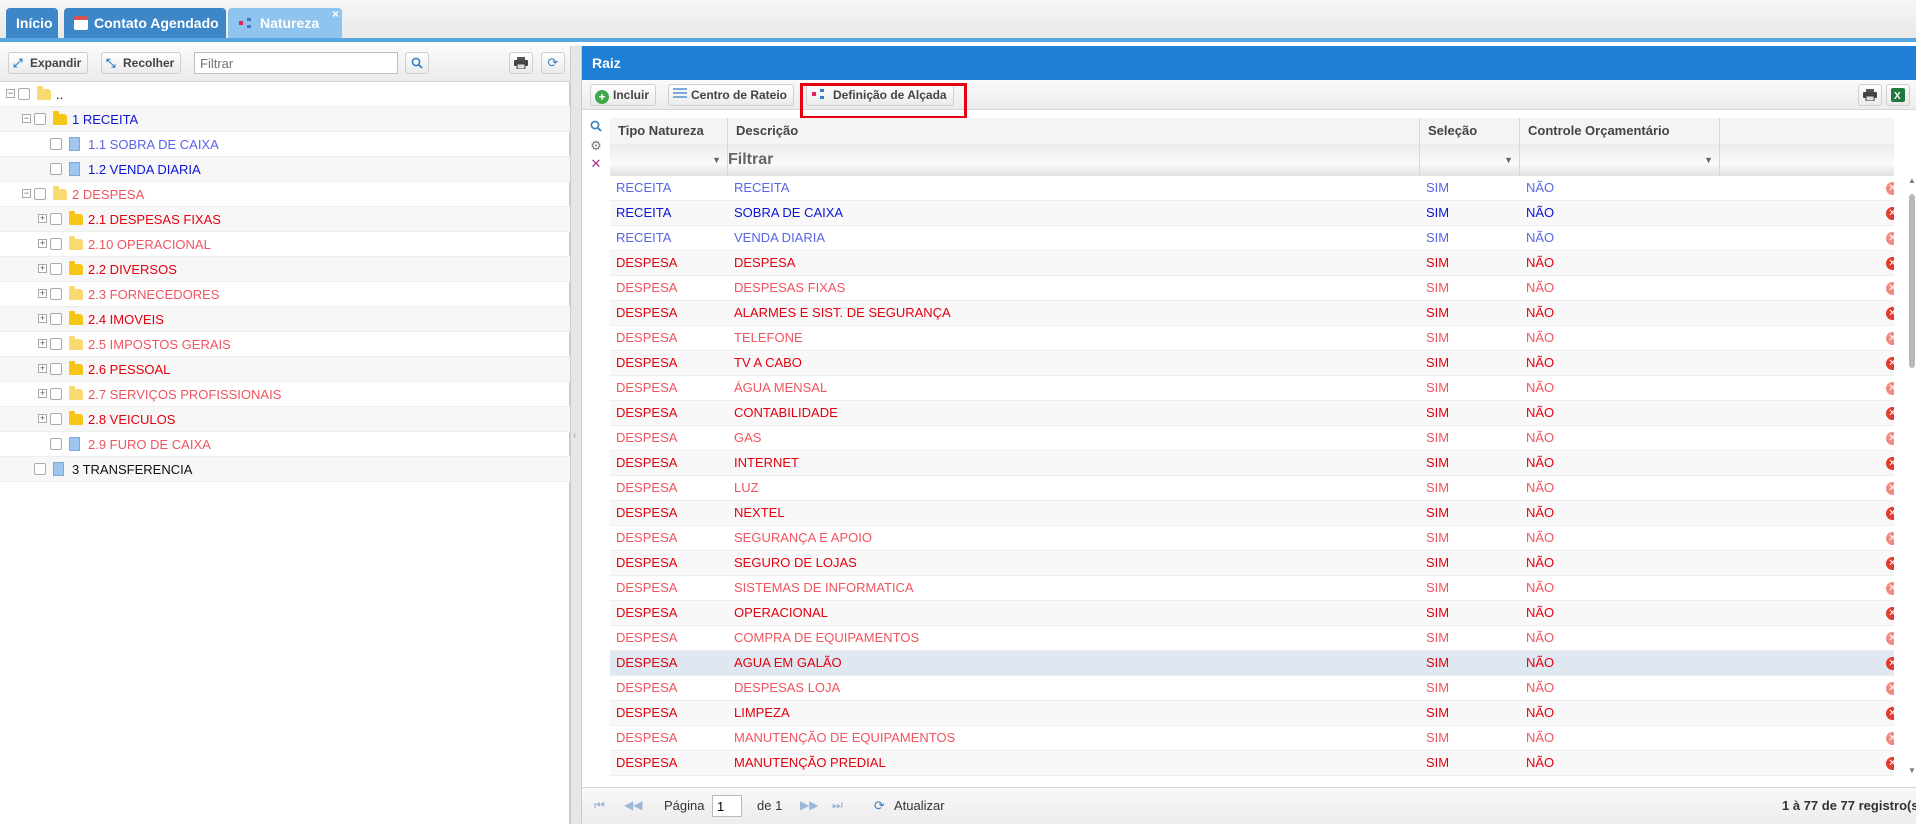  What do you see at coordinates (1912, 770) in the screenshot?
I see `scroll-down-icon: ▼` at bounding box center [1912, 770].